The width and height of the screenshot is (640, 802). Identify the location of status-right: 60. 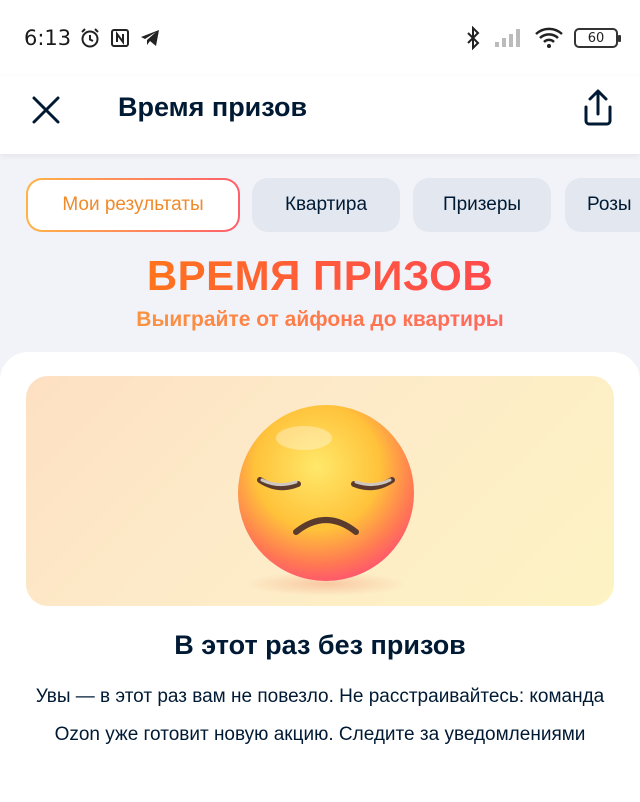
(541, 38).